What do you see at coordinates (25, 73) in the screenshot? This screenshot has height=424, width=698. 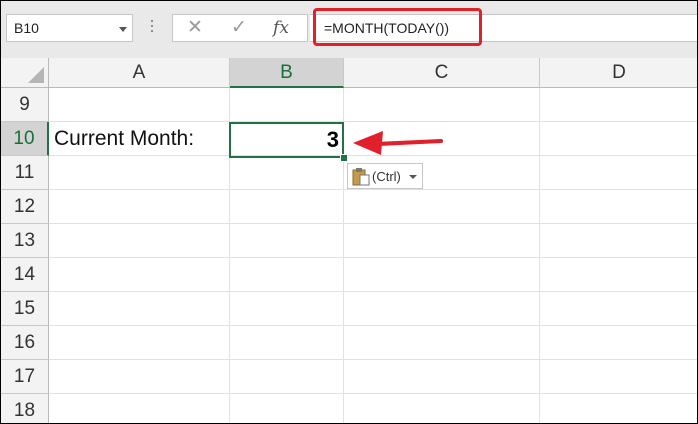 I see `select-all-corner` at bounding box center [25, 73].